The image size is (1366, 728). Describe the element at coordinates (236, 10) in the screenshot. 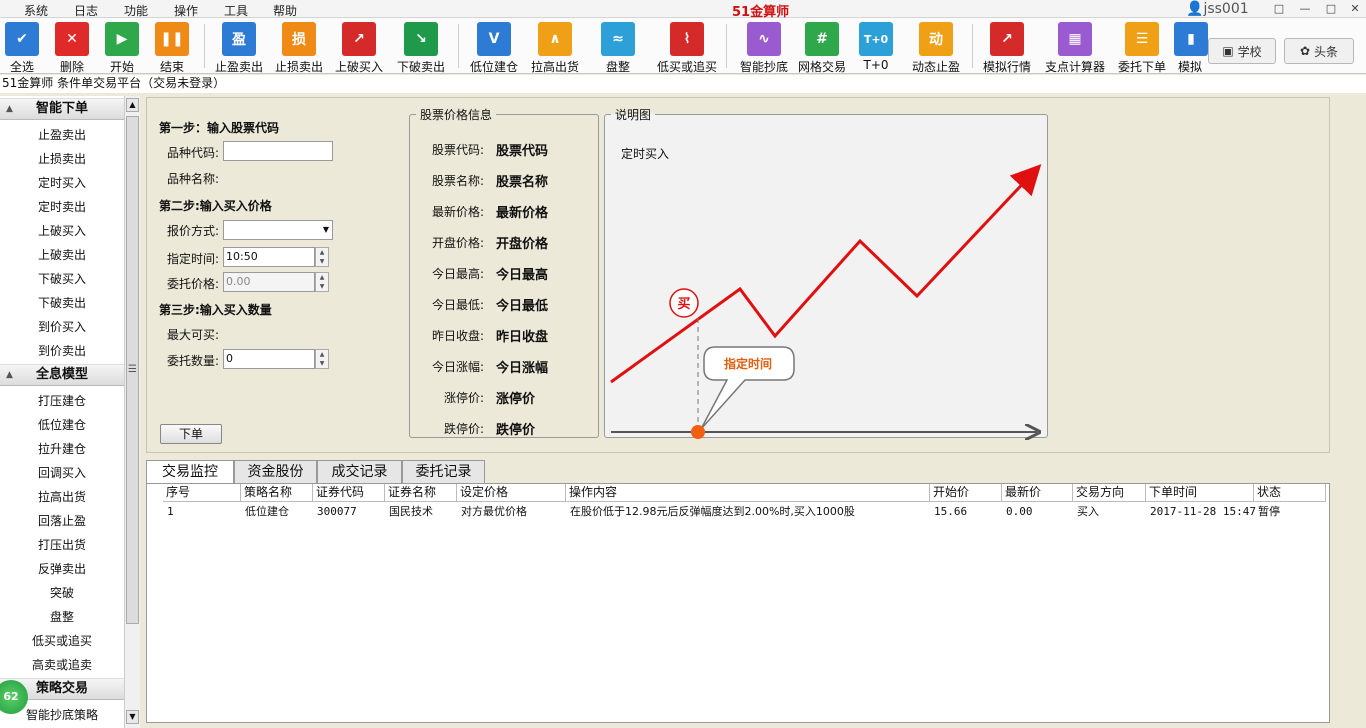

I see `menu-tools: 工具` at that location.